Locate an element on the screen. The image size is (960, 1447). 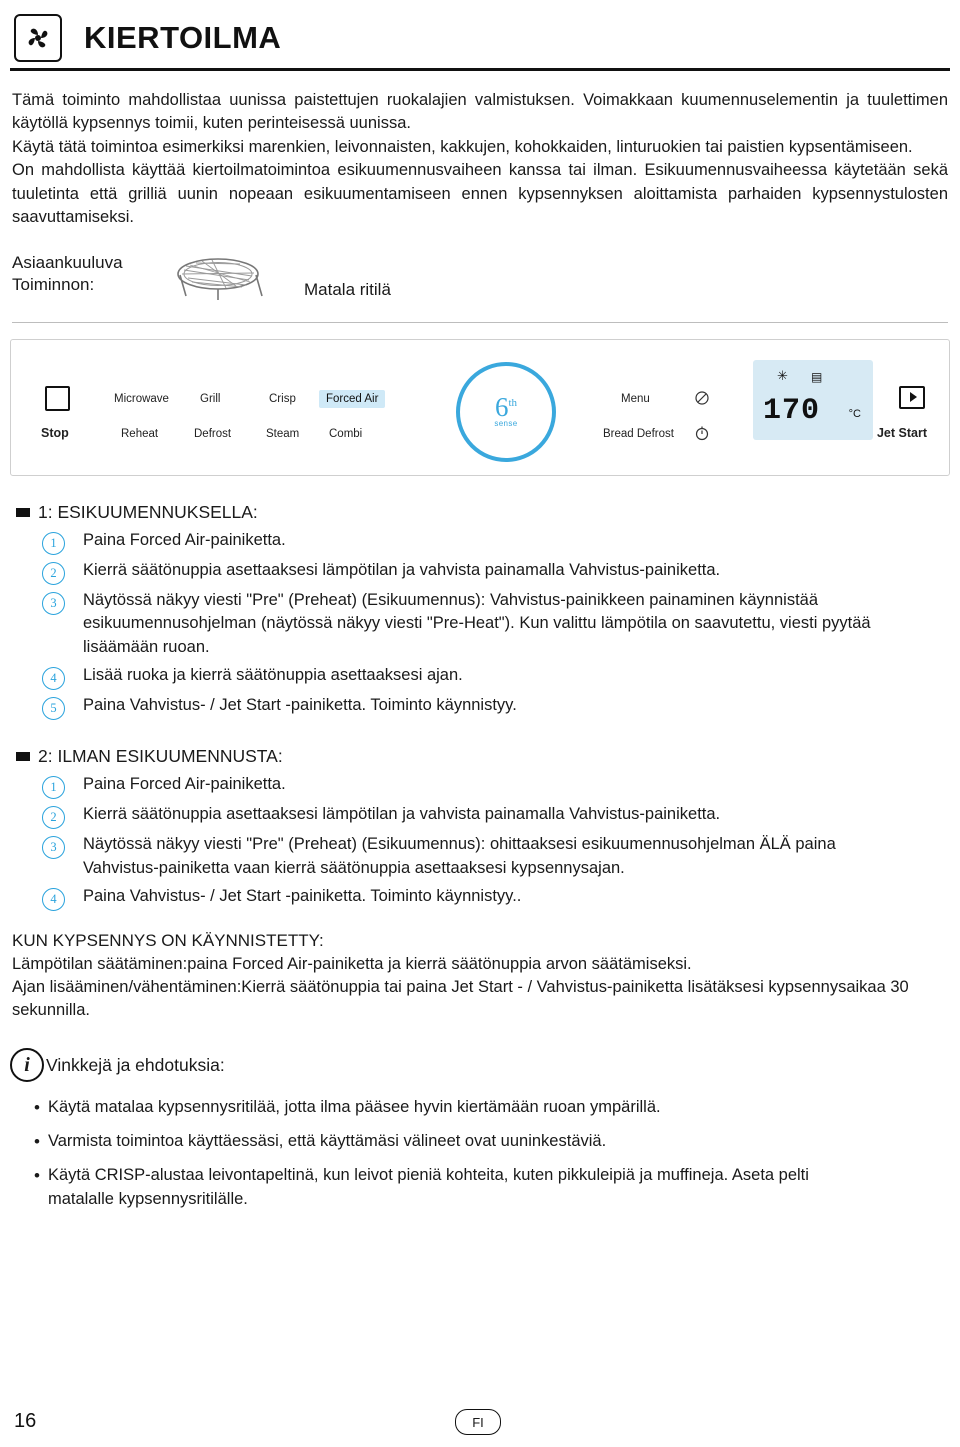
accessory-caption: Matala ritilä is located at coordinates (347, 289).